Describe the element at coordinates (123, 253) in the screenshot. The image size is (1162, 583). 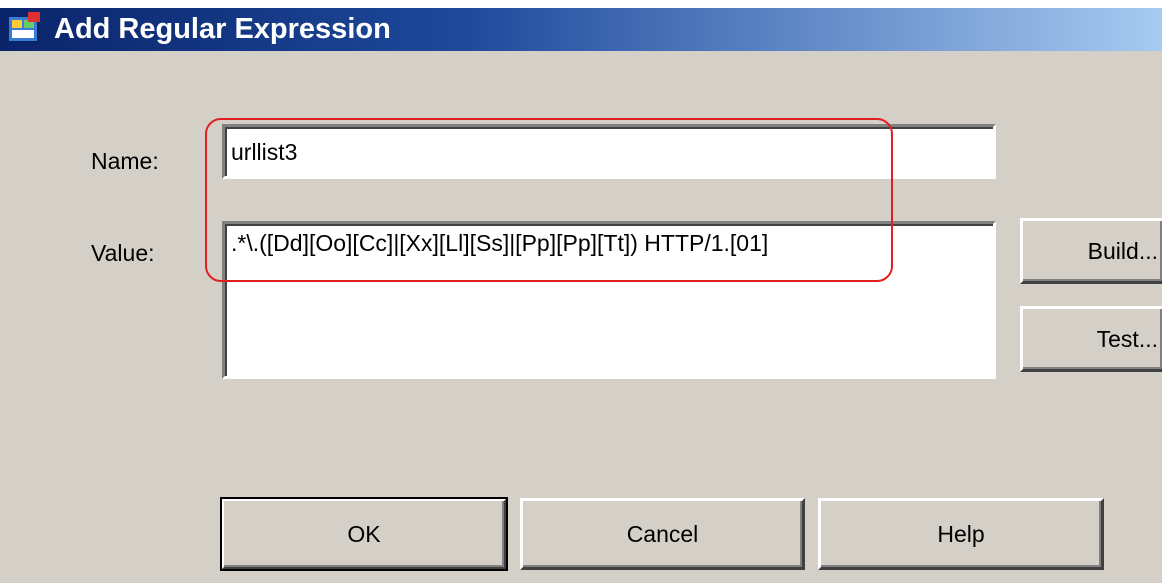
I see `value-label: Value:` at that location.